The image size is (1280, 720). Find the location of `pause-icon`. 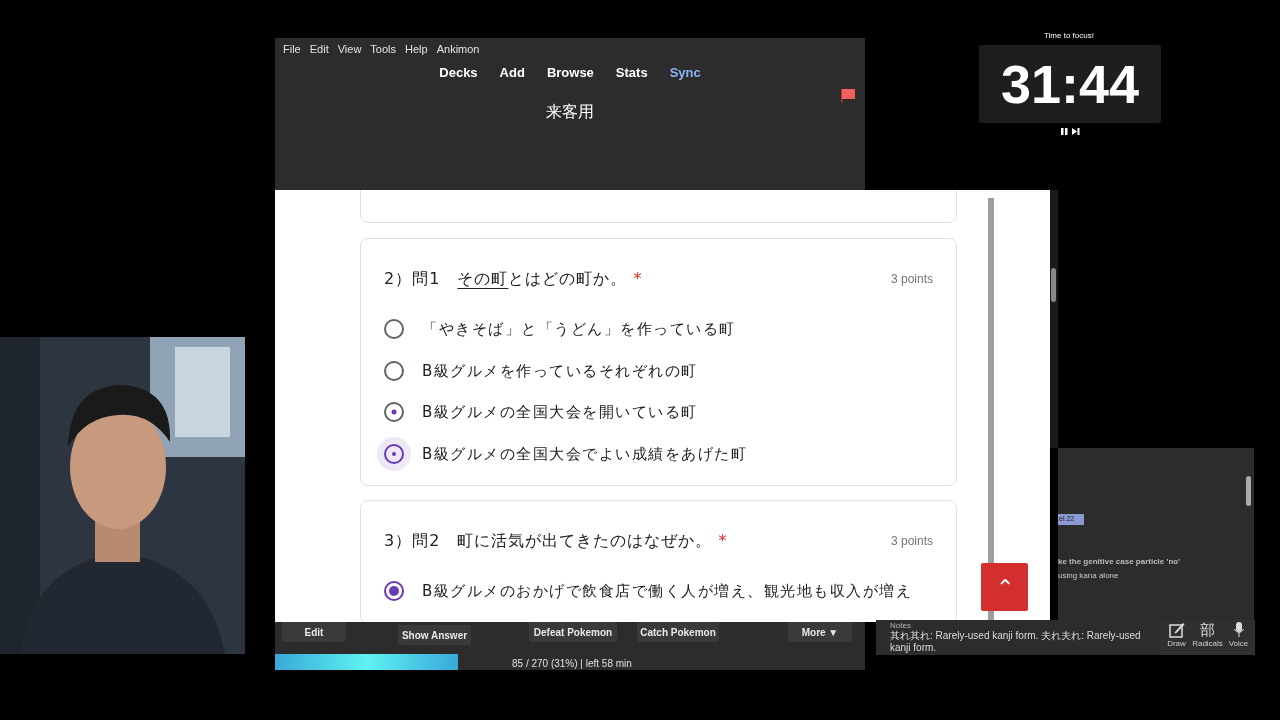

pause-icon is located at coordinates (1065, 131).